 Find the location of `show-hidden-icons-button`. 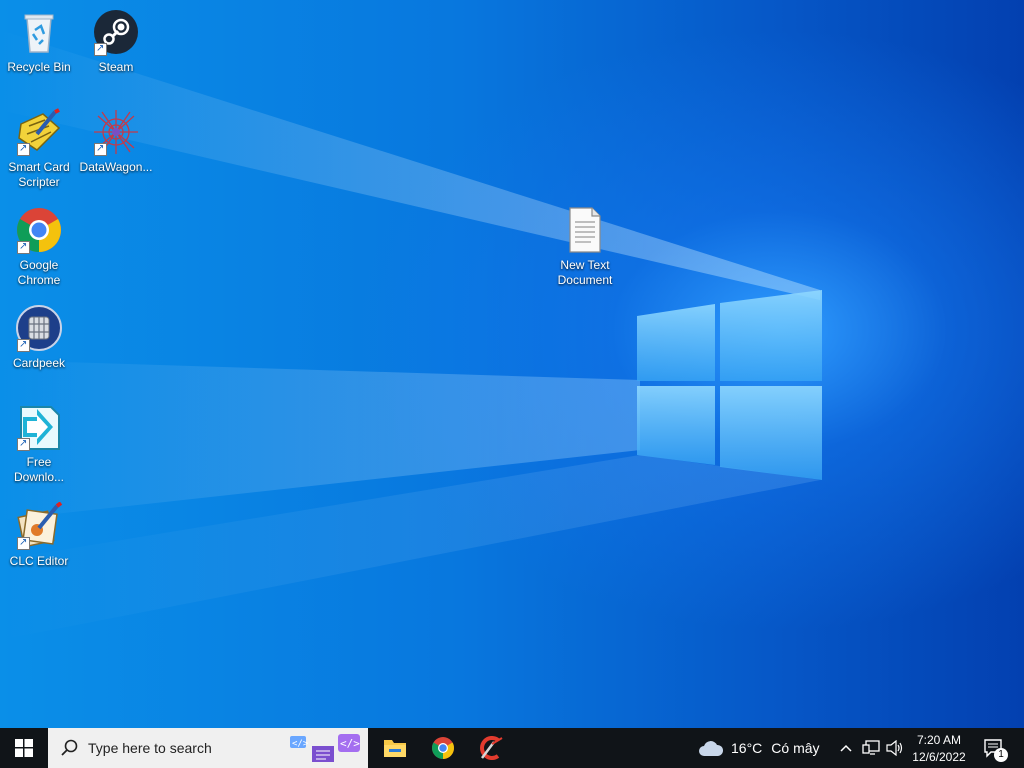

show-hidden-icons-button is located at coordinates (846, 748).